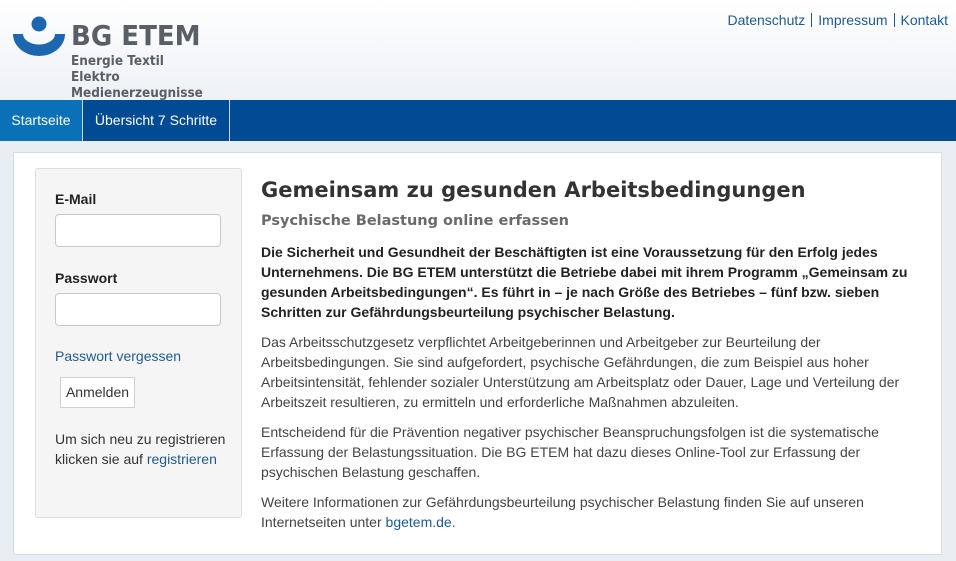  I want to click on nav-item-overview: Übersicht 7 Schritte, so click(156, 120).